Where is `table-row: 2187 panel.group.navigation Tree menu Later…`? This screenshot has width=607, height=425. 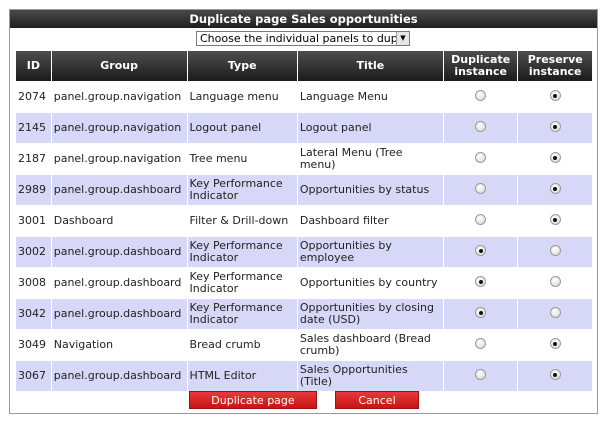
table-row: 2187 panel.group.navigation Tree menu Later… is located at coordinates (304, 159).